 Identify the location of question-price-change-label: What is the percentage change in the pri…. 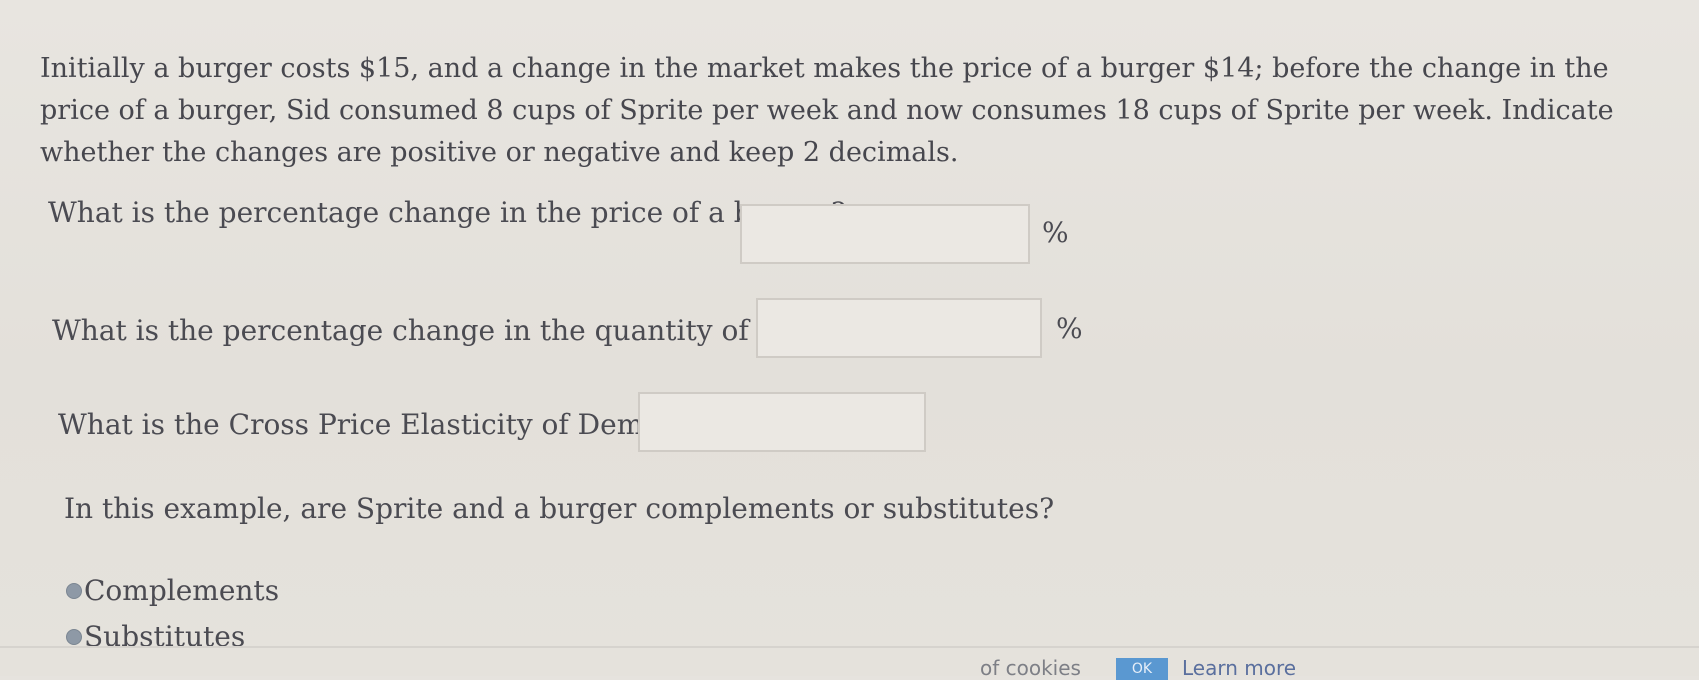
(447, 212).